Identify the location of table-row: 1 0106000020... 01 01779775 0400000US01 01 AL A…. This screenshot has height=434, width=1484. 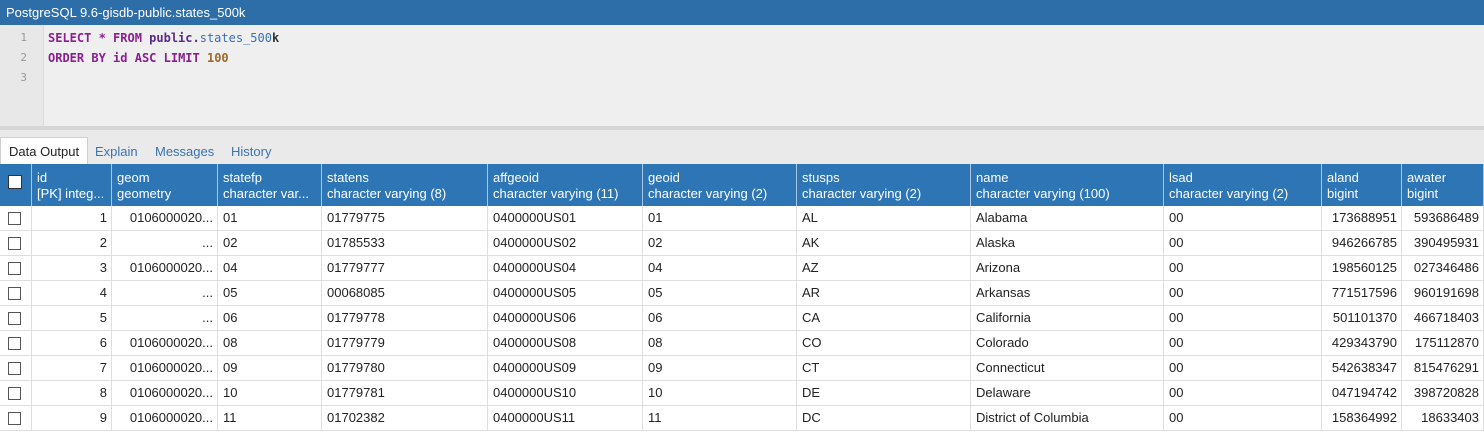
(742, 218).